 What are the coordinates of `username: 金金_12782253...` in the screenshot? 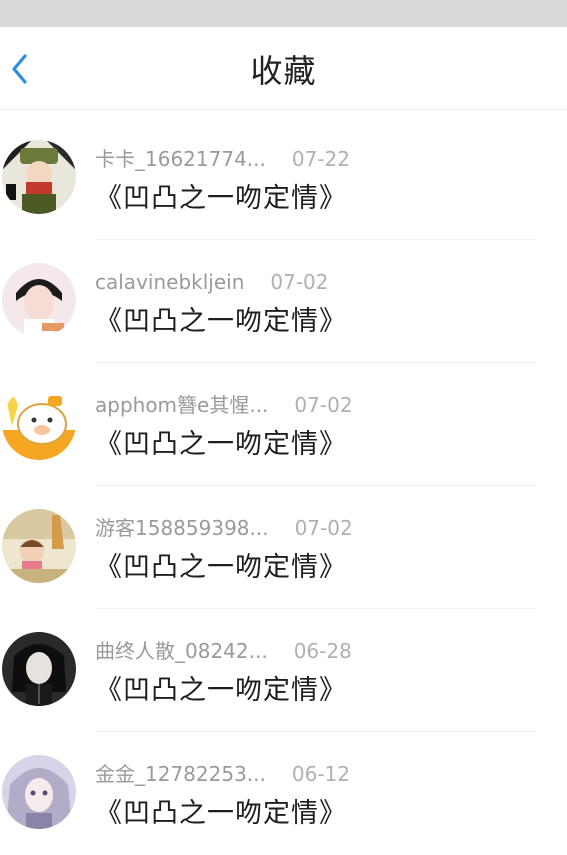 It's located at (180, 774).